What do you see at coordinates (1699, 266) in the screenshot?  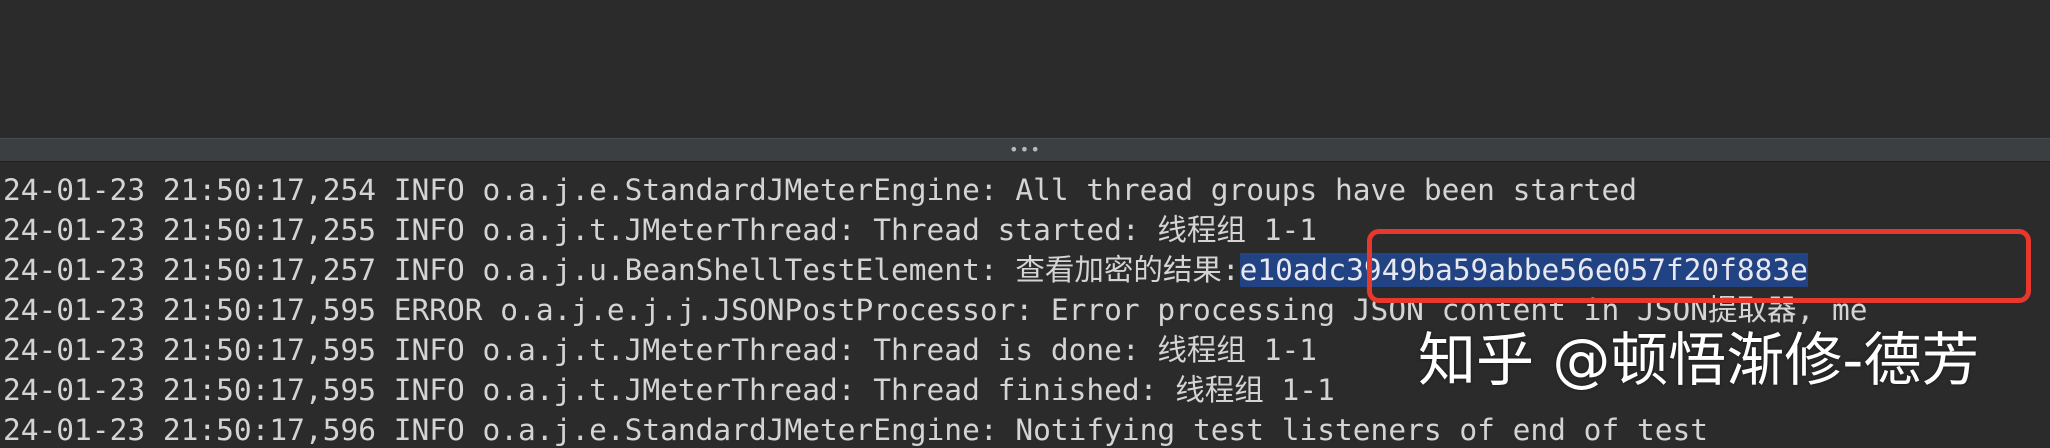 I see `annotation-highlight-box` at bounding box center [1699, 266].